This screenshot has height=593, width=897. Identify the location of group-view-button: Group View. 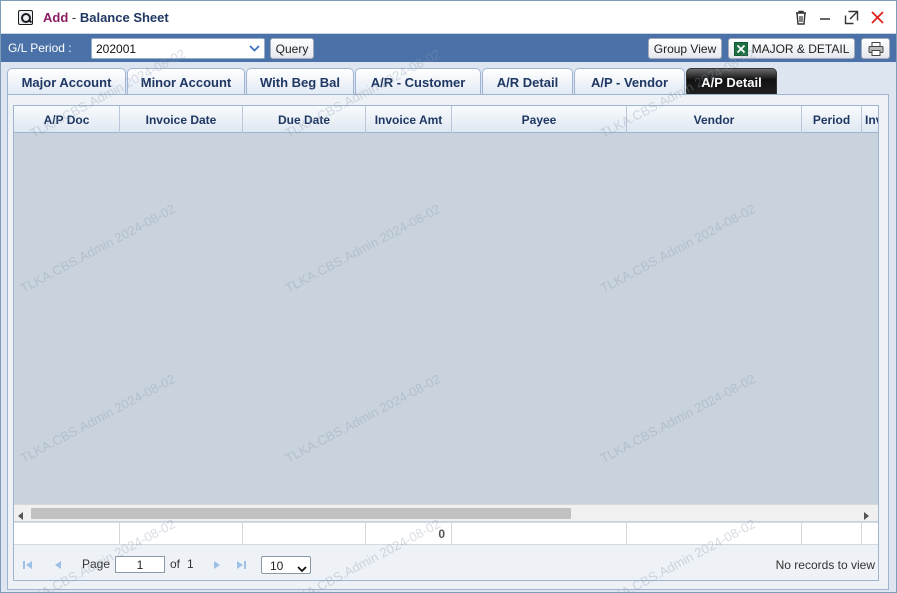
(685, 48).